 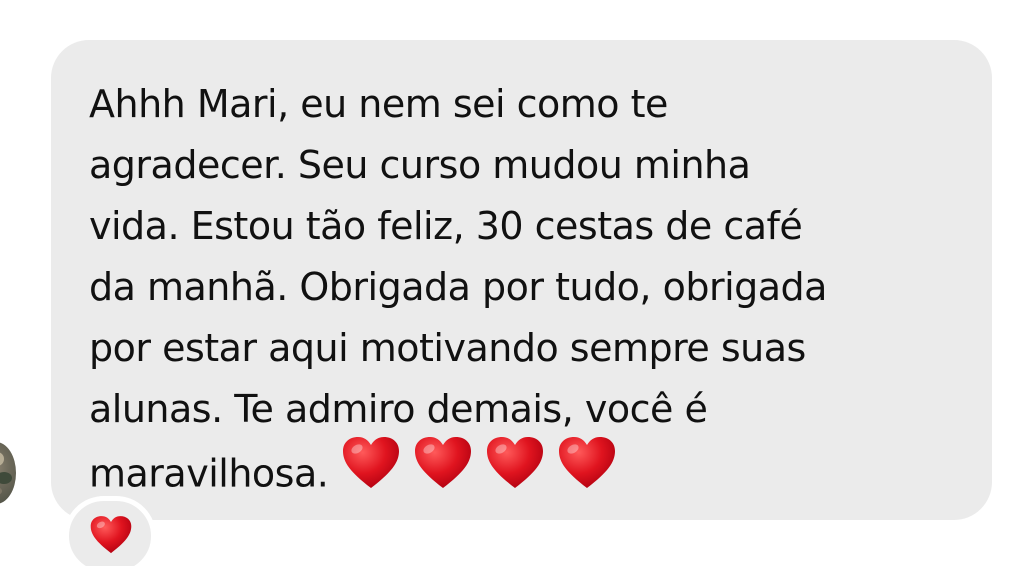 I want to click on reaction-badge, so click(x=110, y=531).